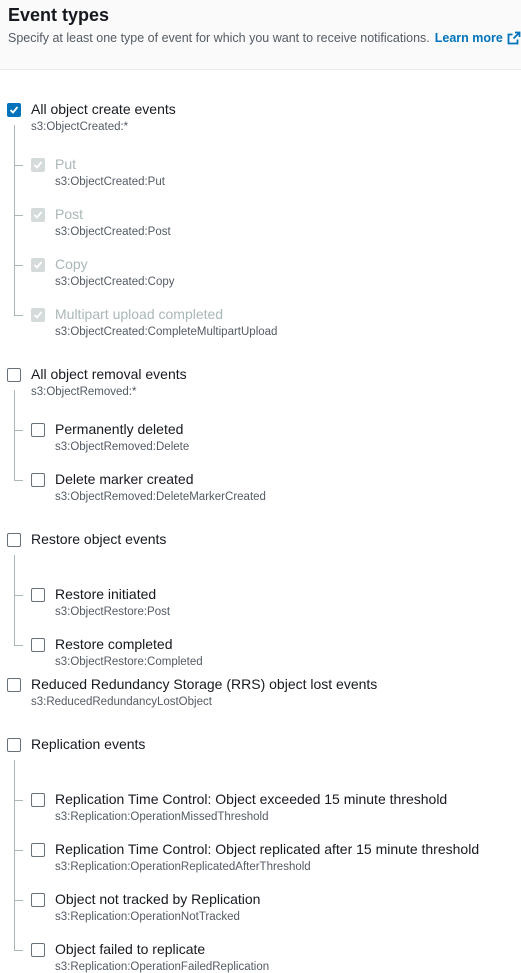 This screenshot has width=521, height=973. I want to click on event-code: s3:ObjectRemoved:DeleteMarkerCreated, so click(160, 497).